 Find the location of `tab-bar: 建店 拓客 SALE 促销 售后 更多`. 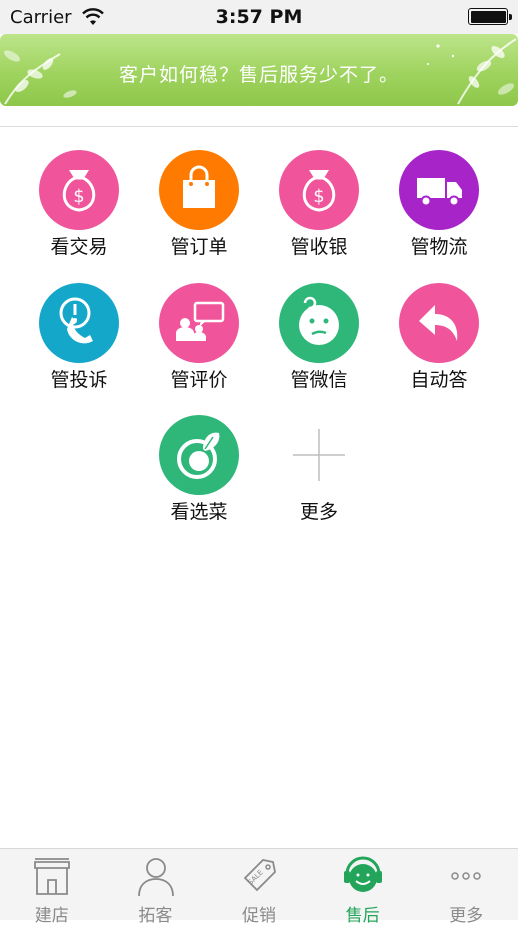

tab-bar: 建店 拓客 SALE 促销 售后 更多 is located at coordinates (259, 887).